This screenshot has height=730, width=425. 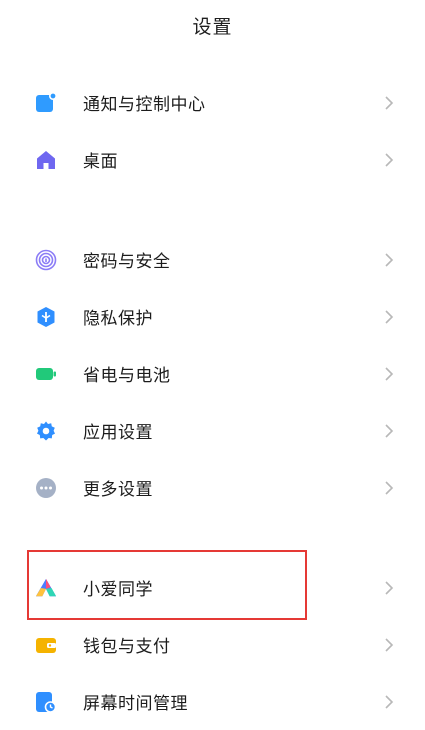 I want to click on settings-item-label: 通知与控制中心, so click(x=144, y=105).